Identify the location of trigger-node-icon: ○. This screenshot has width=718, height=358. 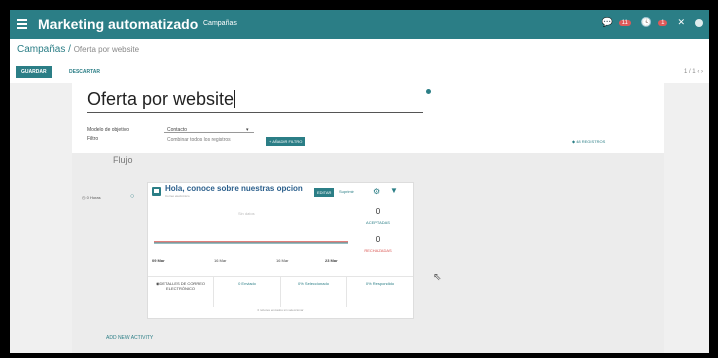
(132, 196).